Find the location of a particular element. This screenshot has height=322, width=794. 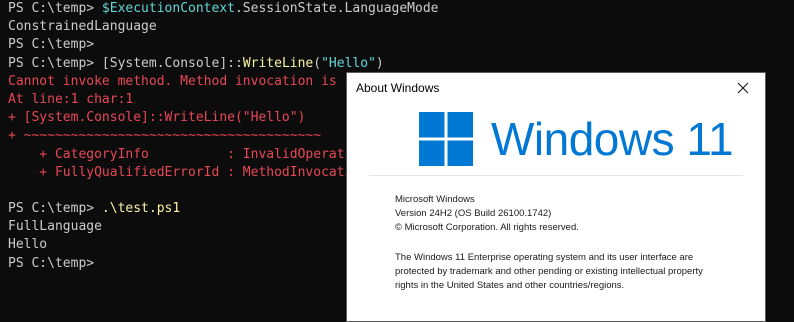

member-token: .SessionState.LanguageMode is located at coordinates (336, 8).